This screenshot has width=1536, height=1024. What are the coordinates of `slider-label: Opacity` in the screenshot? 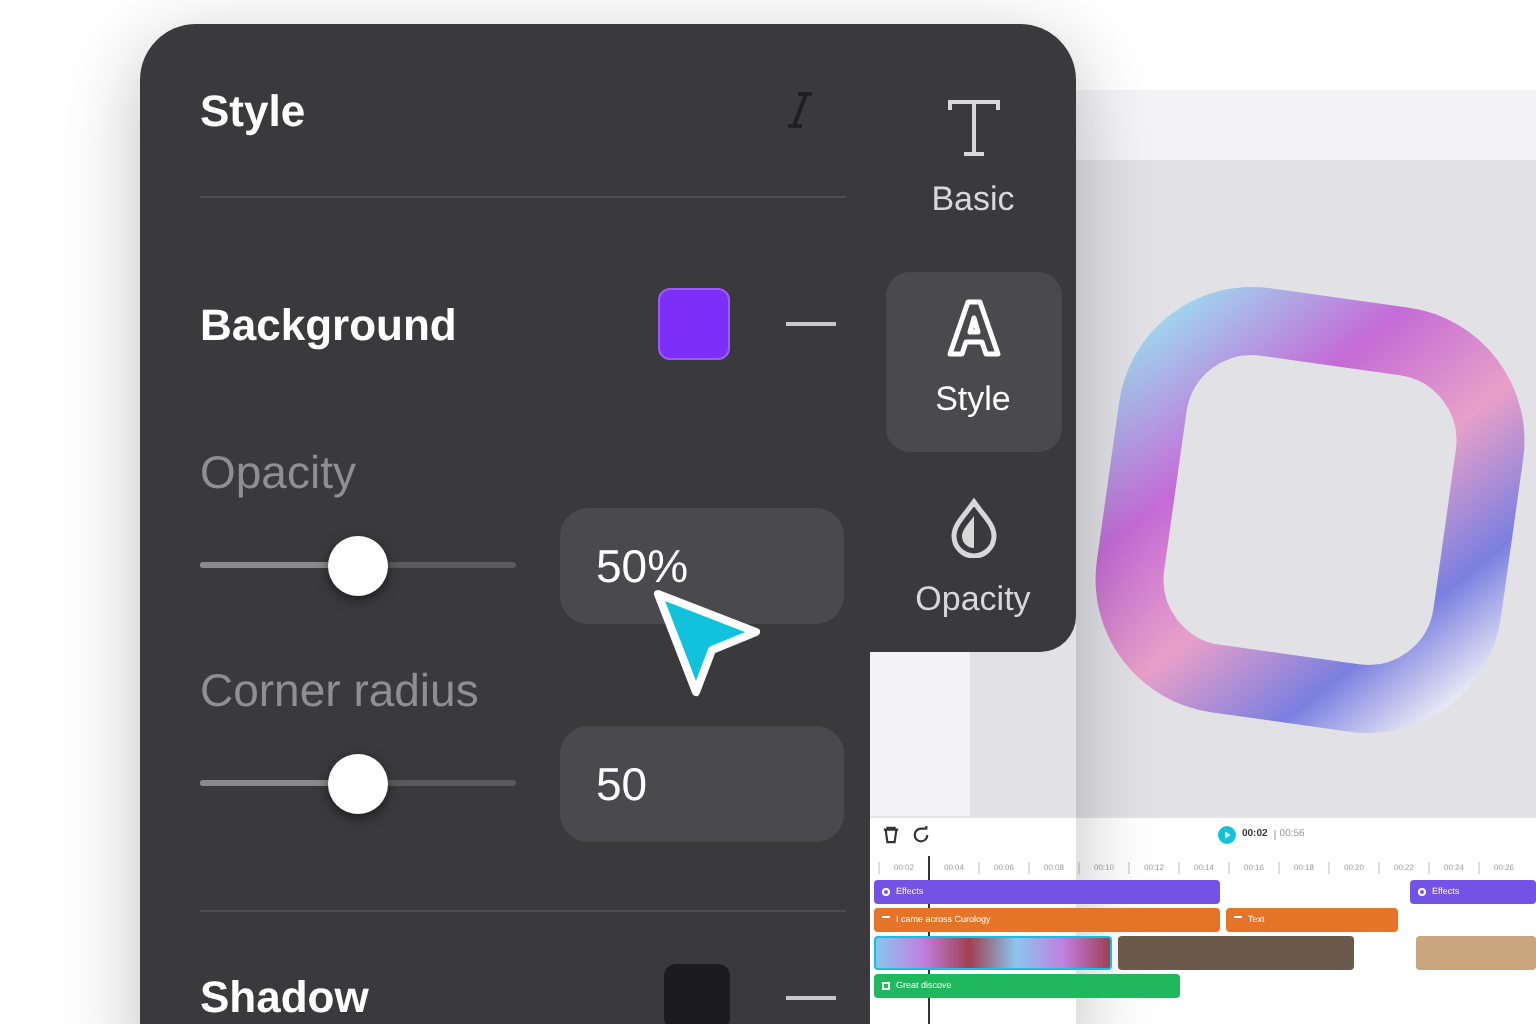 It's located at (279, 473).